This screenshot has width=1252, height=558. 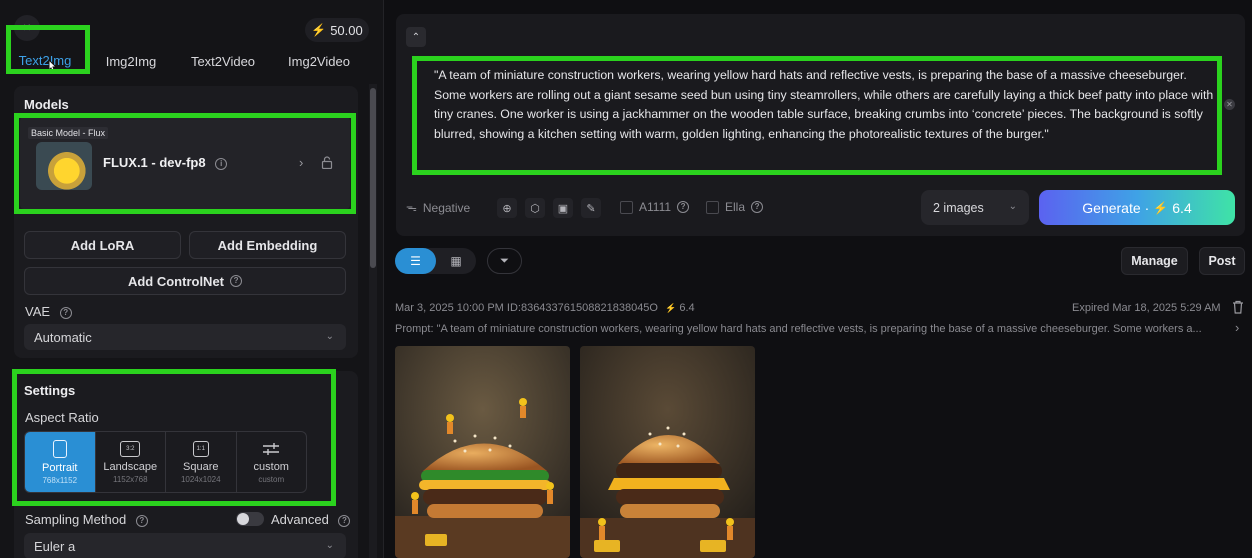 What do you see at coordinates (55, 546) in the screenshot?
I see `sampling-value: Euler a` at bounding box center [55, 546].